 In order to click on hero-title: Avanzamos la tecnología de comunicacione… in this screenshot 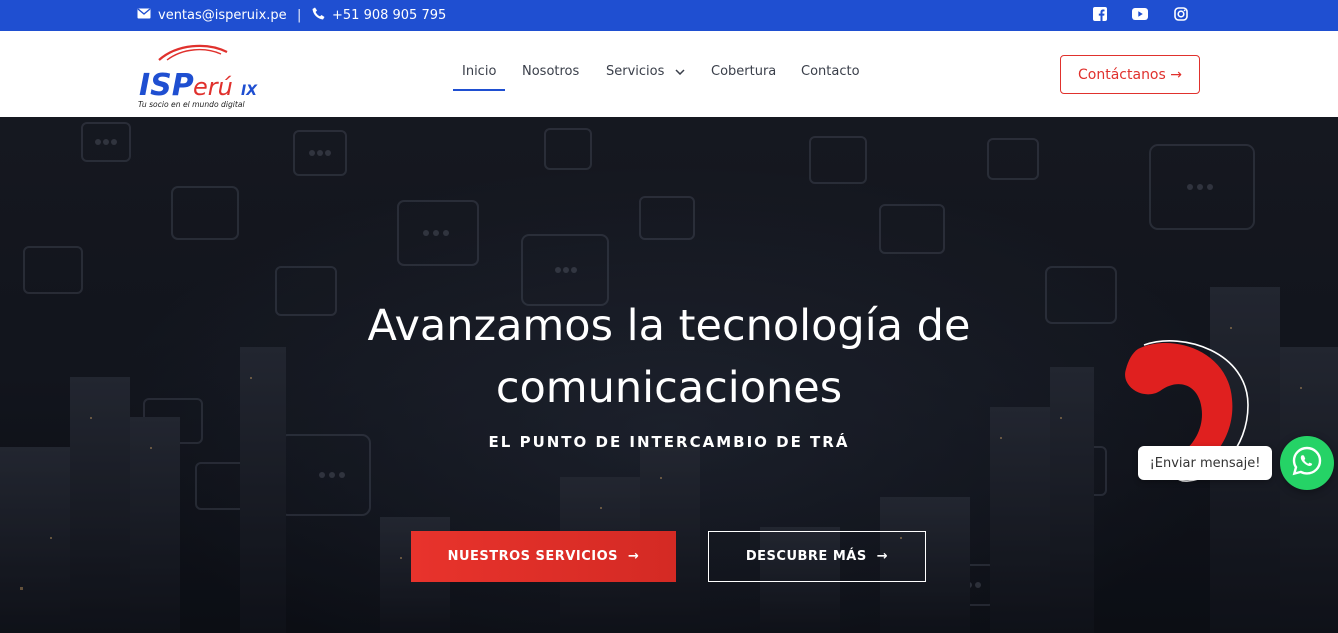, I will do `click(669, 357)`.